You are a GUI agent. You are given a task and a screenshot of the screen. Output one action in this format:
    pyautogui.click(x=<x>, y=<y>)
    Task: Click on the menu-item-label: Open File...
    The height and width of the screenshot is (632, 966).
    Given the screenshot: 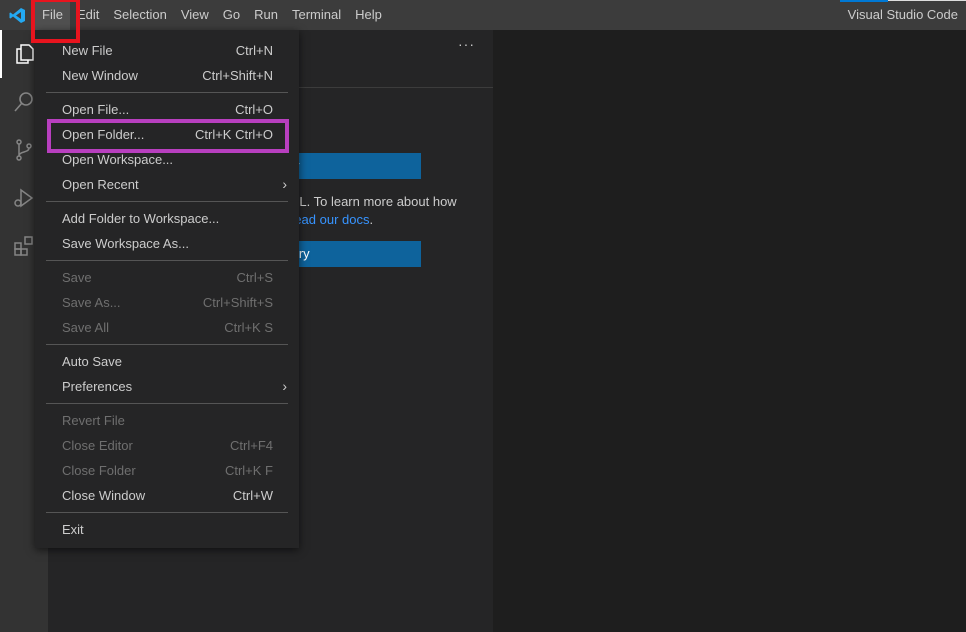 What is the action you would take?
    pyautogui.click(x=96, y=109)
    